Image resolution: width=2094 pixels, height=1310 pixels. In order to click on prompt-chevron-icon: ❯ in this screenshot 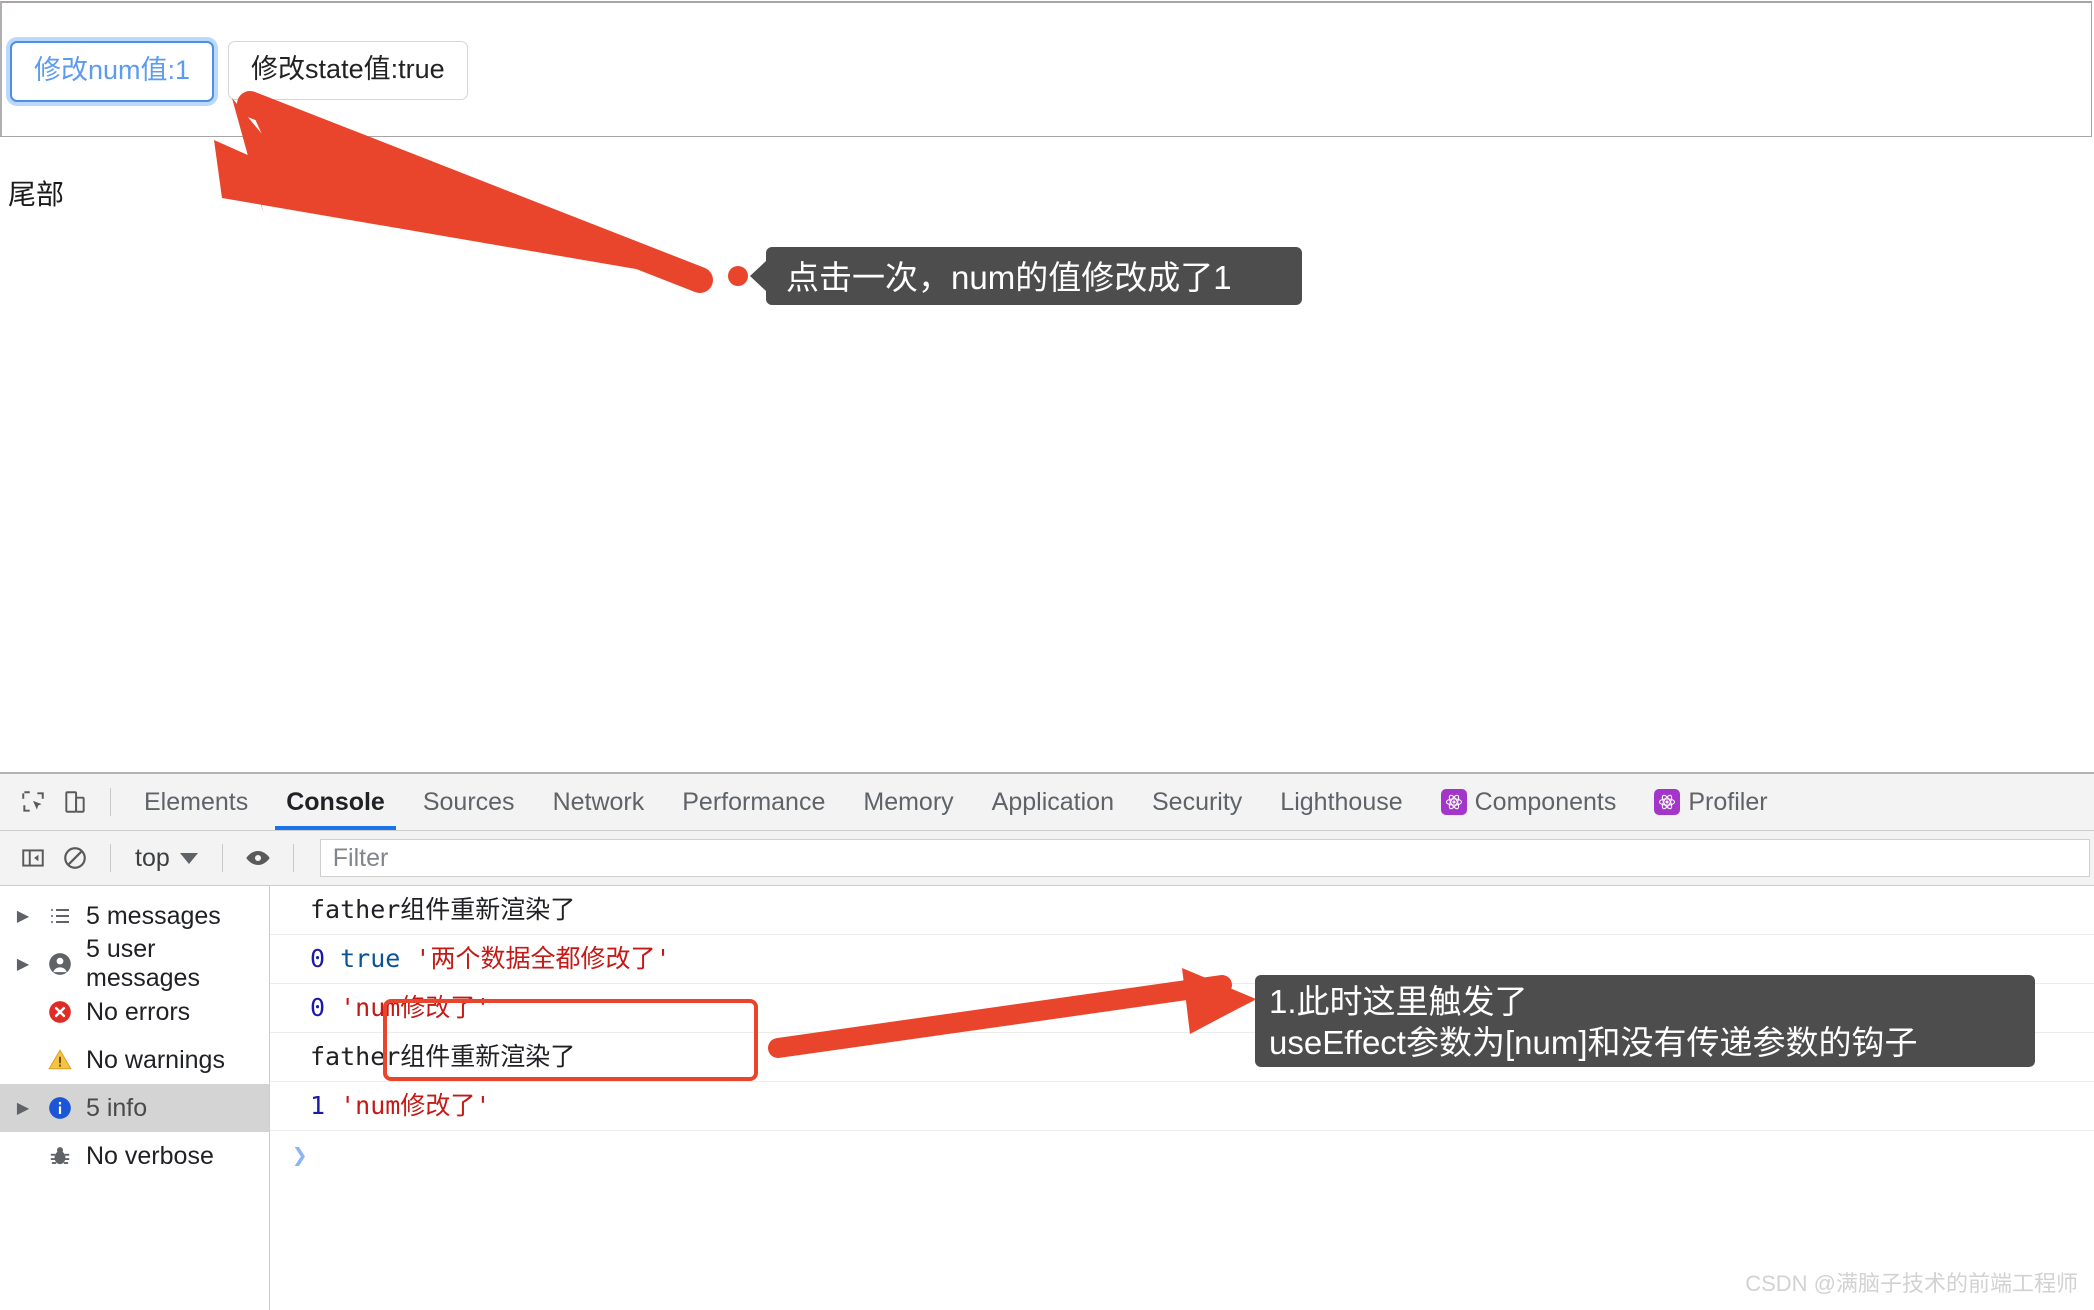, I will do `click(300, 1156)`.